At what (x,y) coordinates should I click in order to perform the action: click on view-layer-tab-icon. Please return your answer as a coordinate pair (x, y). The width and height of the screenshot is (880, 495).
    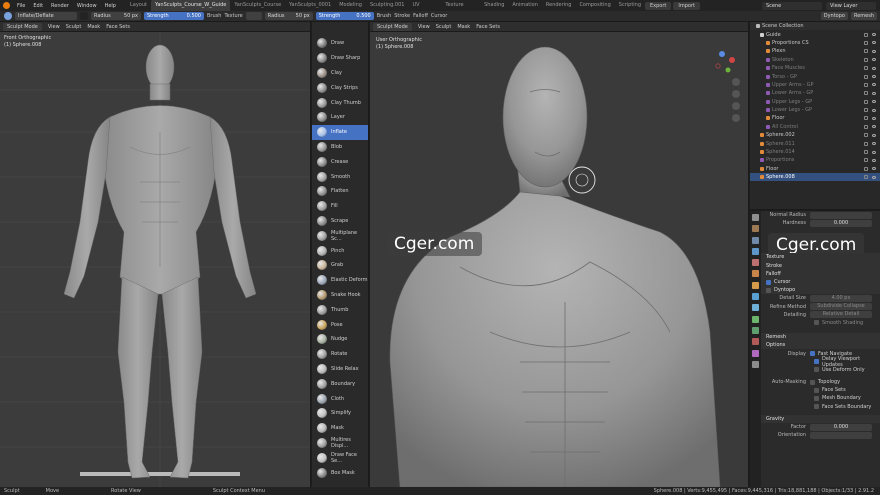
    Looking at the image, I should click on (755, 251).